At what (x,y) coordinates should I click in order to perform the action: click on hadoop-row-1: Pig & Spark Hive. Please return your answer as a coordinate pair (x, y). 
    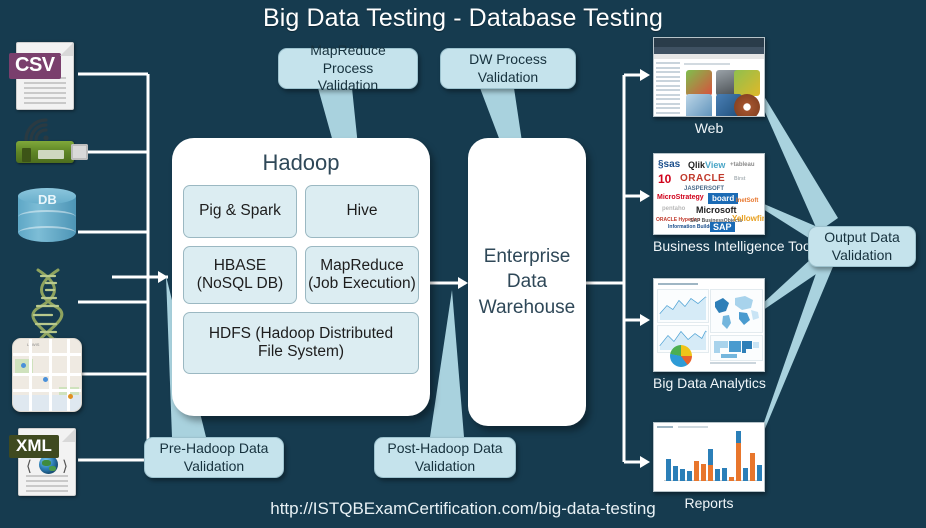
    Looking at the image, I should click on (301, 211).